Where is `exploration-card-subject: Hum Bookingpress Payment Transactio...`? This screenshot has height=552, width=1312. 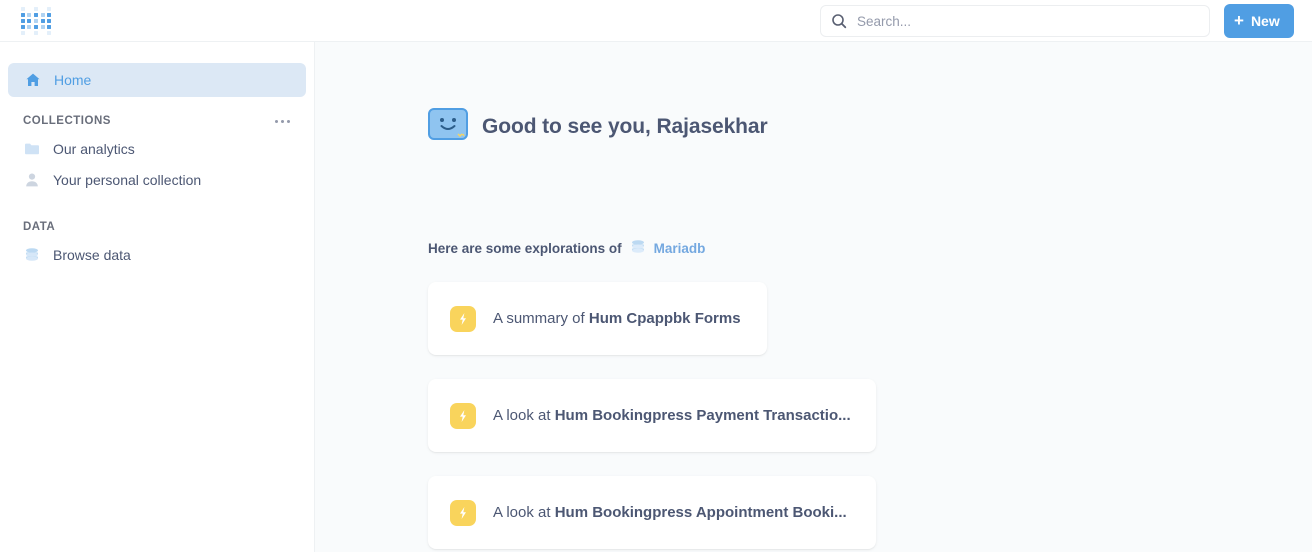
exploration-card-subject: Hum Bookingpress Payment Transactio... is located at coordinates (702, 415).